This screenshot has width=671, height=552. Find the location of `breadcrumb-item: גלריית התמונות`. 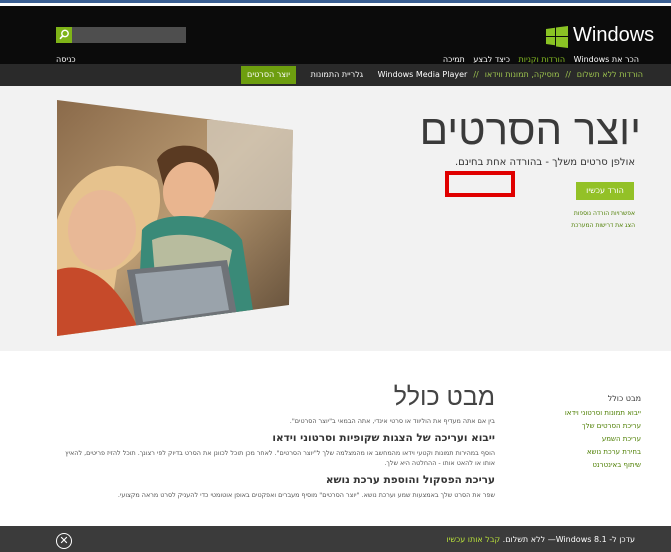

breadcrumb-item: גלריית התמונות is located at coordinates (337, 75).